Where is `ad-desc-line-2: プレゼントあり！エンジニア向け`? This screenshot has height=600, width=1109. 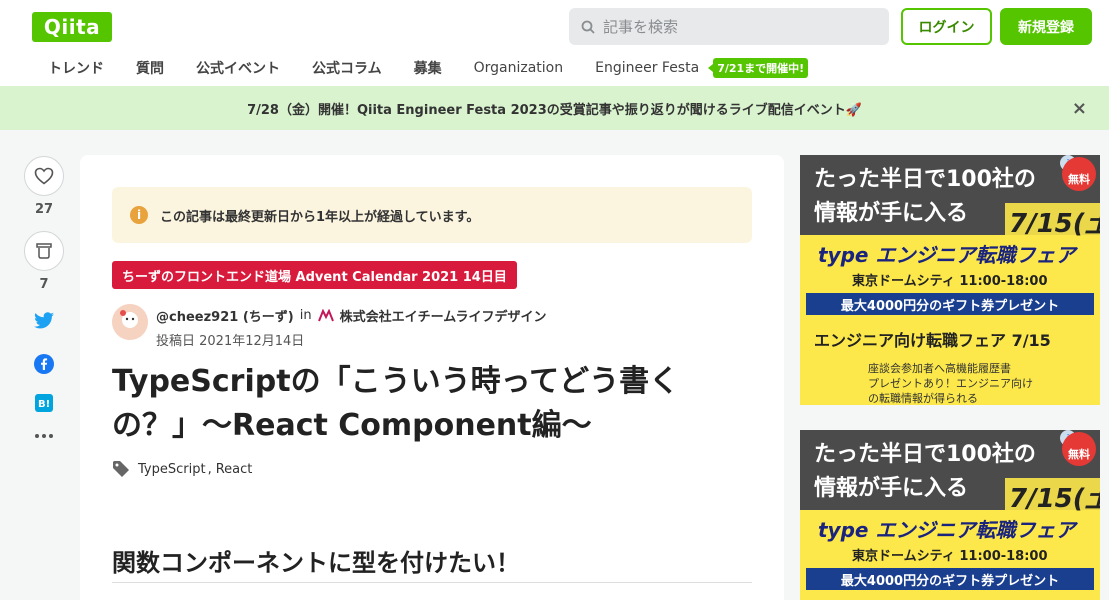
ad-desc-line-2: プレゼントあり！エンジニア向け is located at coordinates (950, 383).